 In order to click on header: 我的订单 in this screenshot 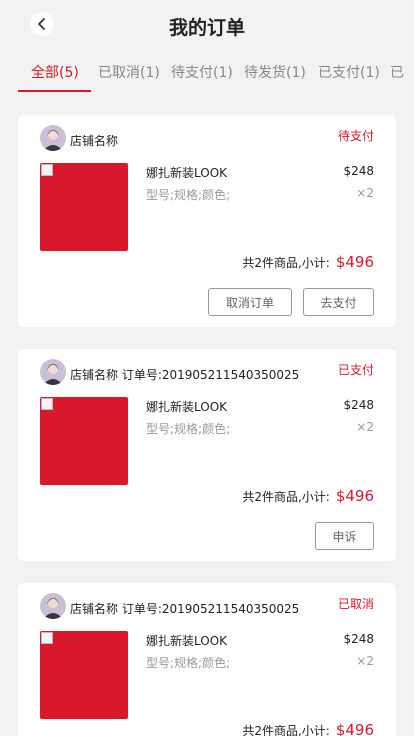, I will do `click(207, 26)`.